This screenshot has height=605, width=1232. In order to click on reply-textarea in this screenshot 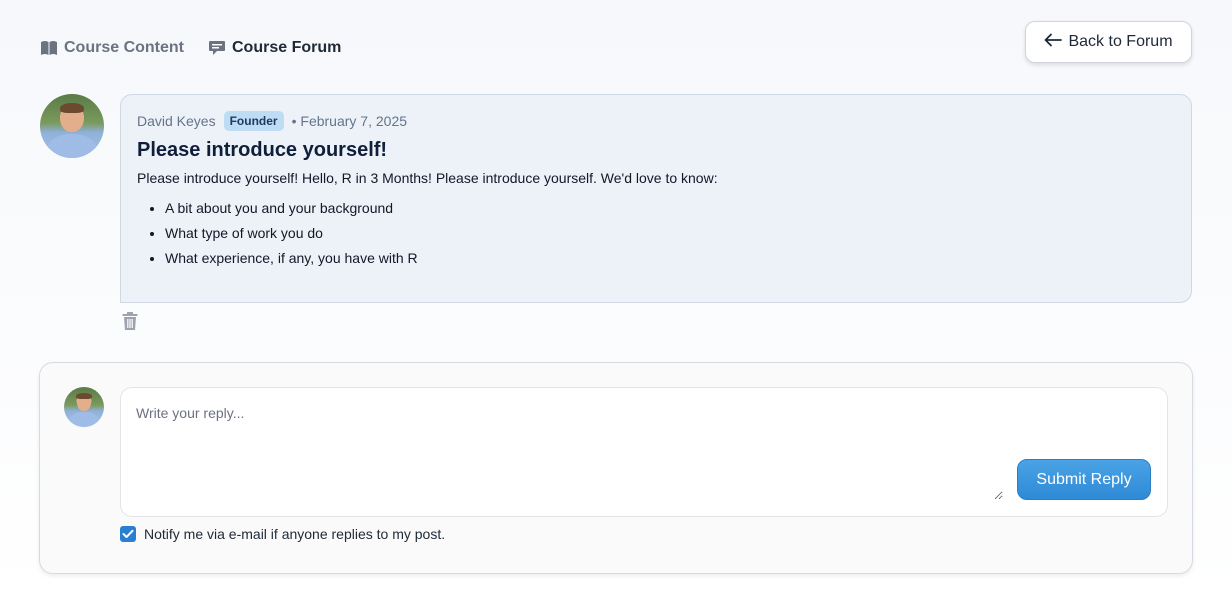, I will do `click(565, 447)`.